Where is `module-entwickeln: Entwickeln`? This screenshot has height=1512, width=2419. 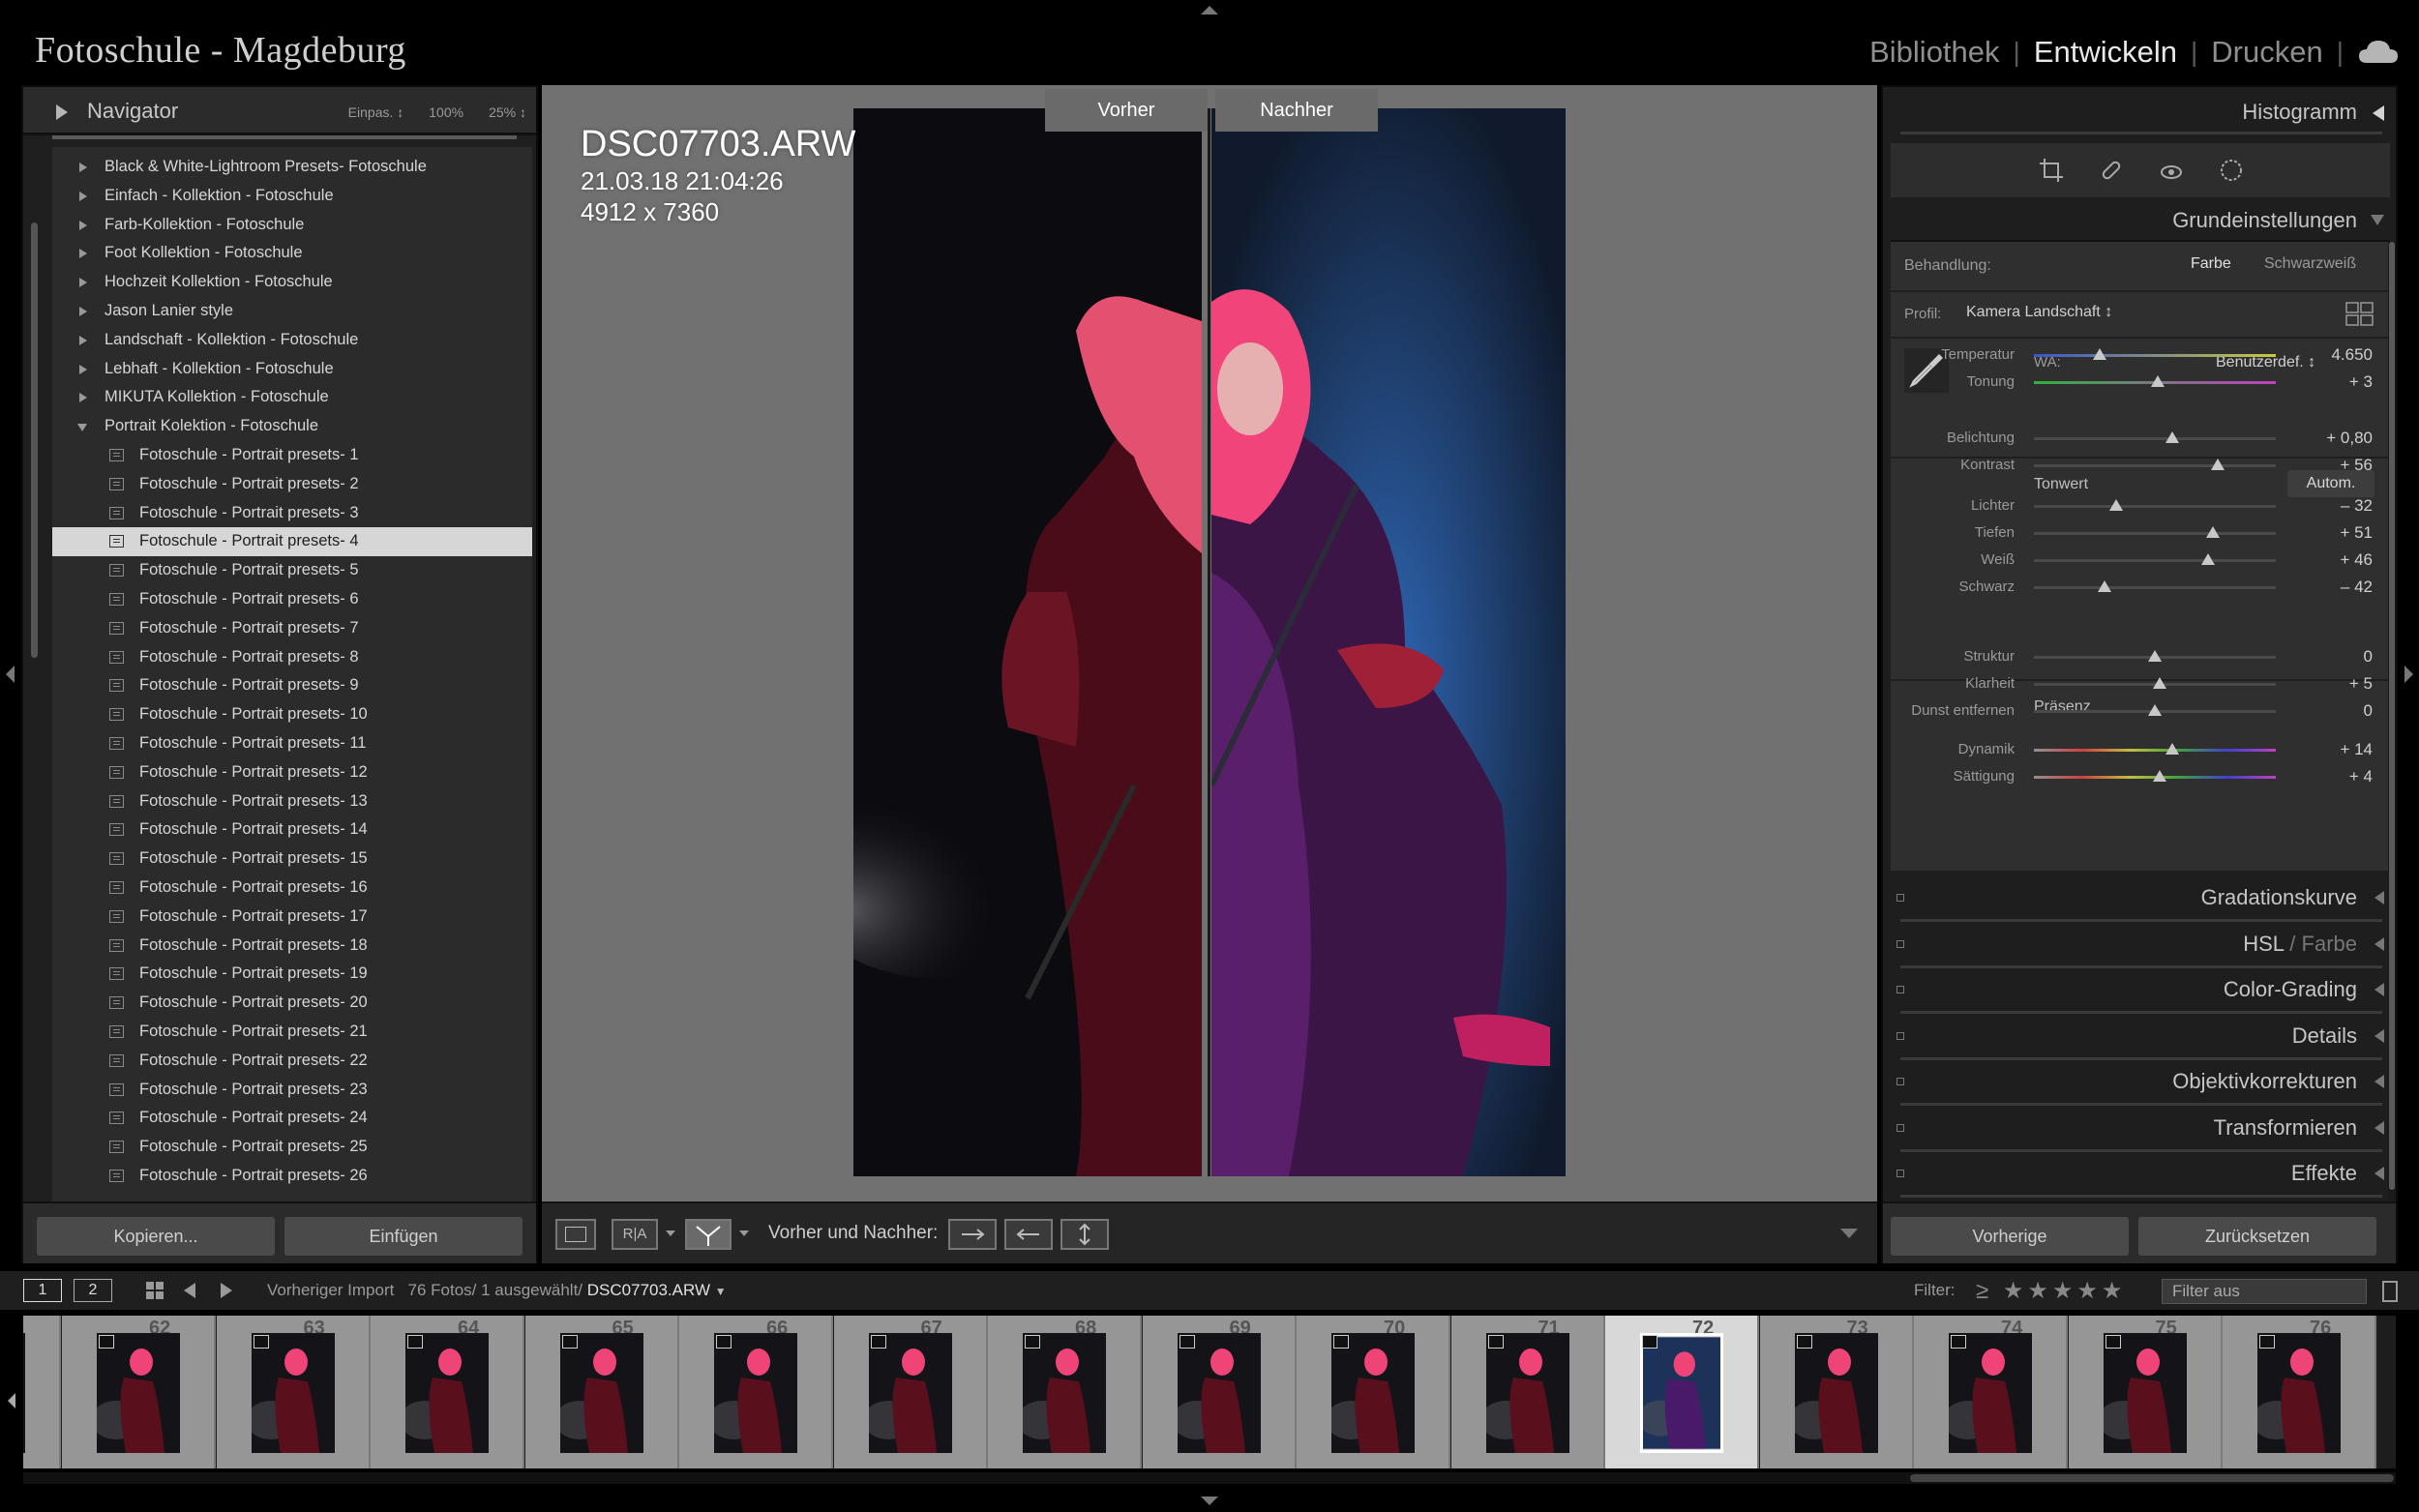 module-entwickeln: Entwickeln is located at coordinates (2106, 52).